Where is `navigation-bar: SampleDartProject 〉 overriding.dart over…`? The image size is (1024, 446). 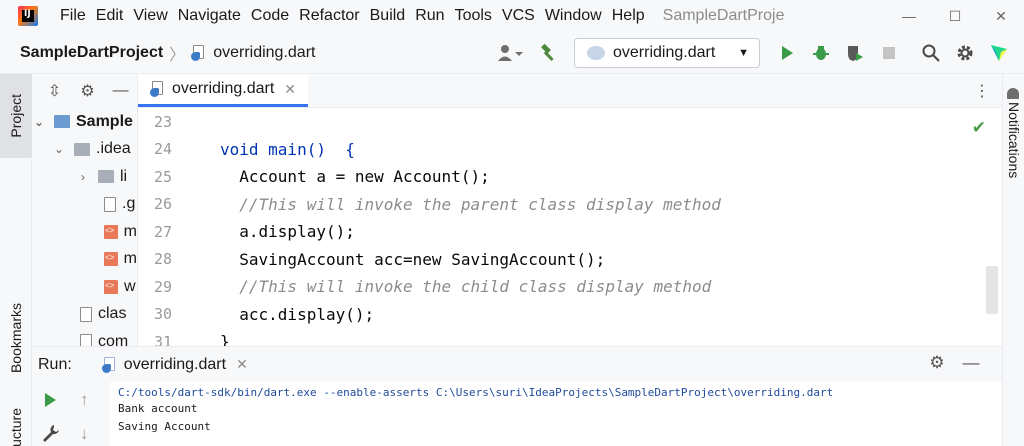 navigation-bar: SampleDartProject 〉 overriding.dart over… is located at coordinates (512, 53).